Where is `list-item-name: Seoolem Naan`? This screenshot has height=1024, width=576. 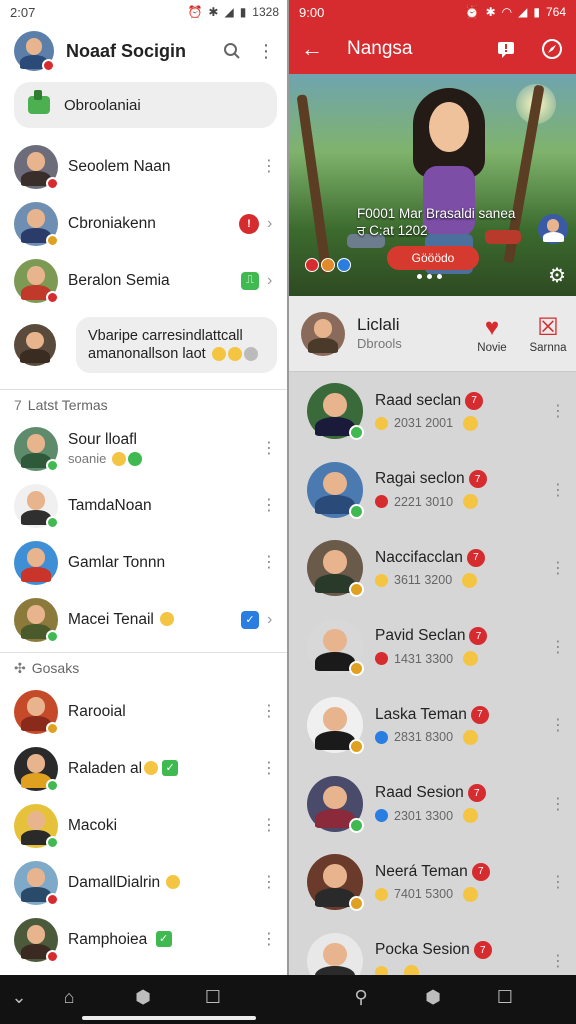
list-item-name: Seoolem Naan is located at coordinates (119, 166).